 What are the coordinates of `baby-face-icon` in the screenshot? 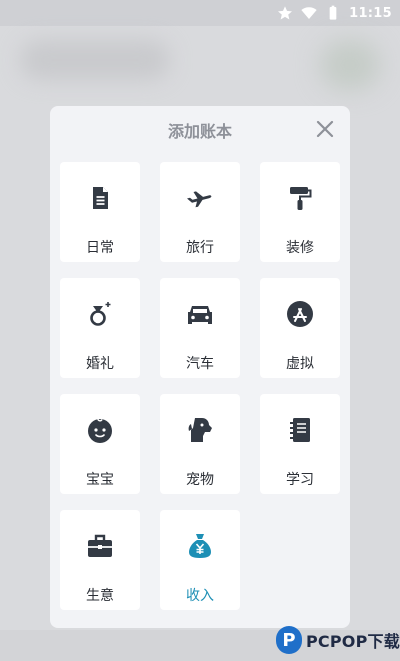 It's located at (100, 430).